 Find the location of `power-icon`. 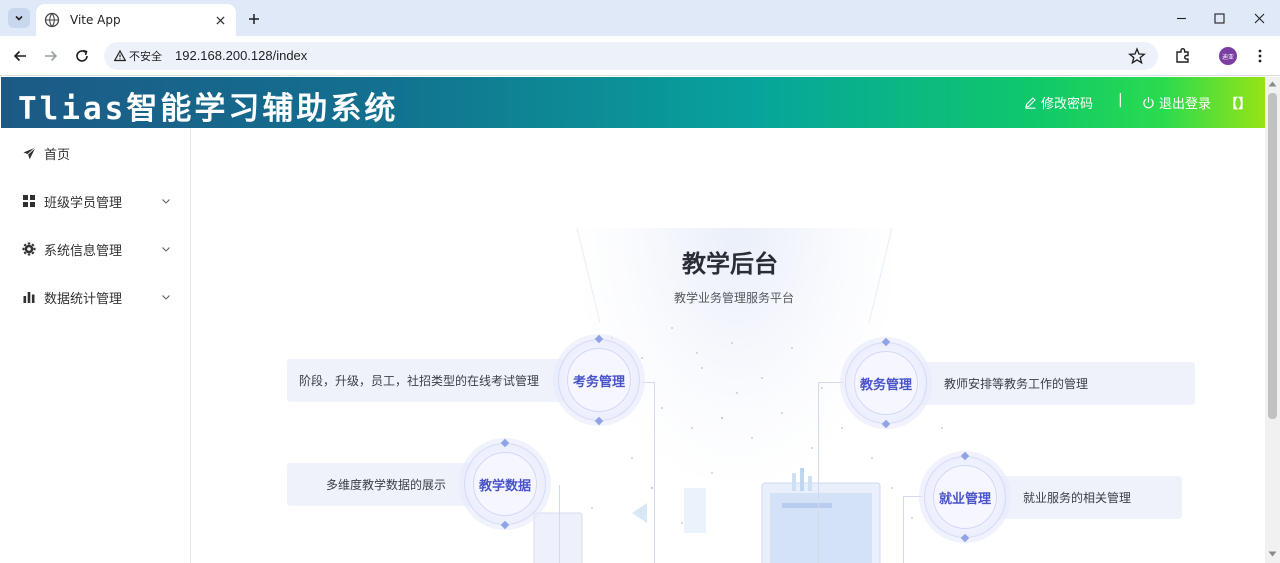

power-icon is located at coordinates (1148, 103).